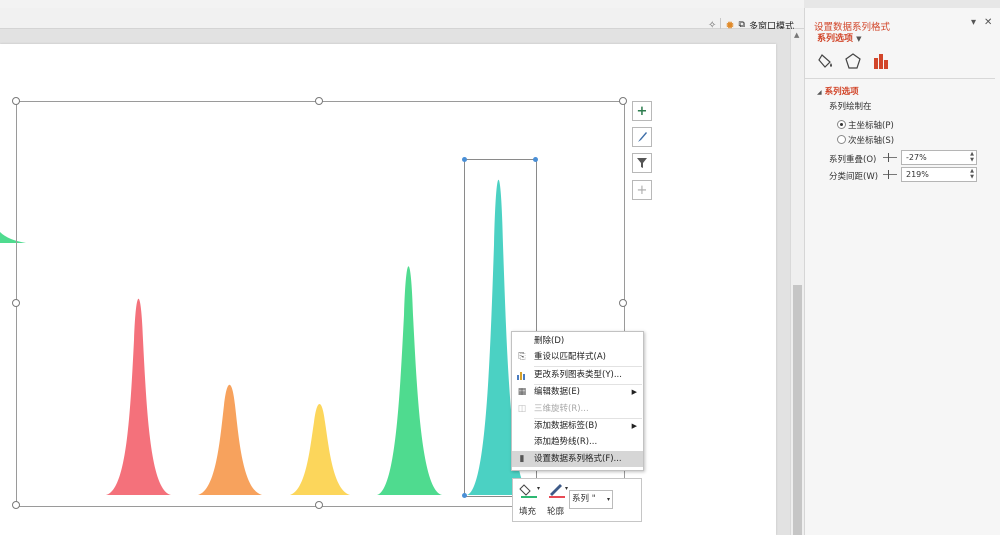 This screenshot has width=1000, height=535. I want to click on series-select: 系列 " ▾, so click(591, 499).